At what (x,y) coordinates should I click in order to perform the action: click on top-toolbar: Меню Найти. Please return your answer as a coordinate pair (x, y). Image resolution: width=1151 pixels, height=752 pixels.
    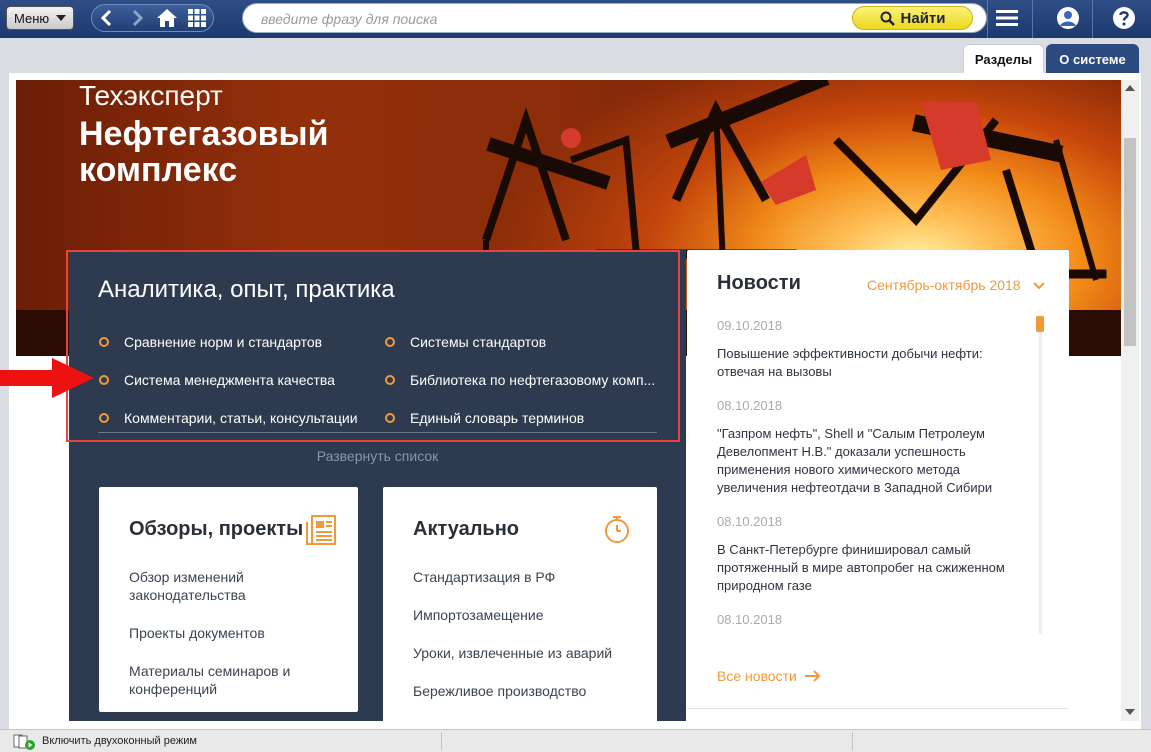
    Looking at the image, I should click on (575, 19).